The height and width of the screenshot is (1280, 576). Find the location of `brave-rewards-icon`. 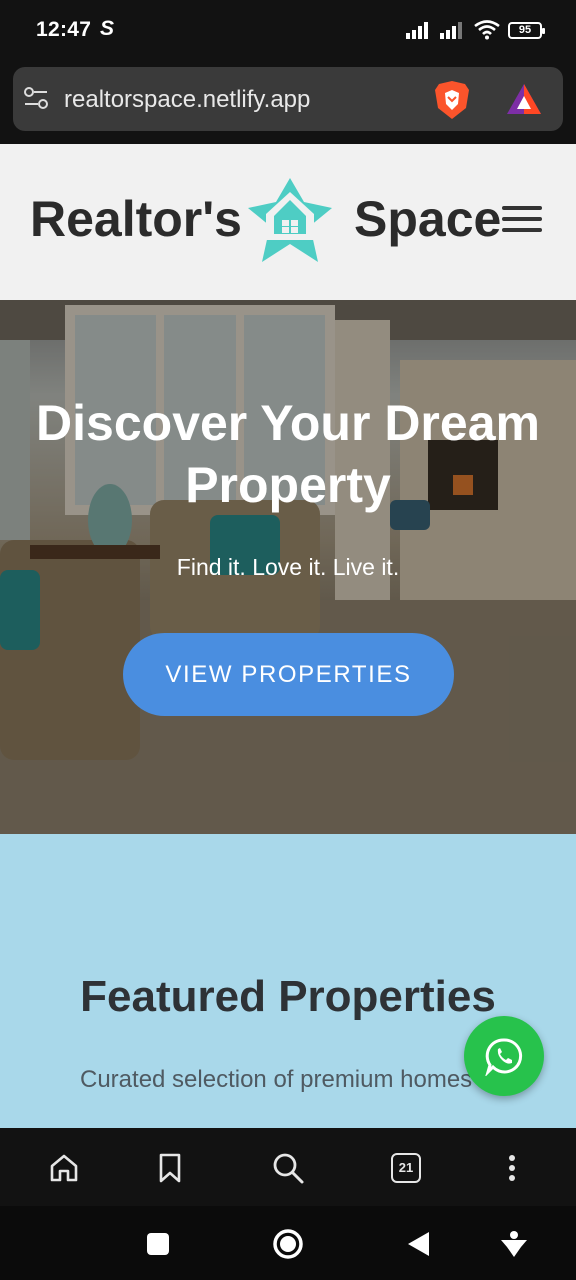

brave-rewards-icon is located at coordinates (524, 99).